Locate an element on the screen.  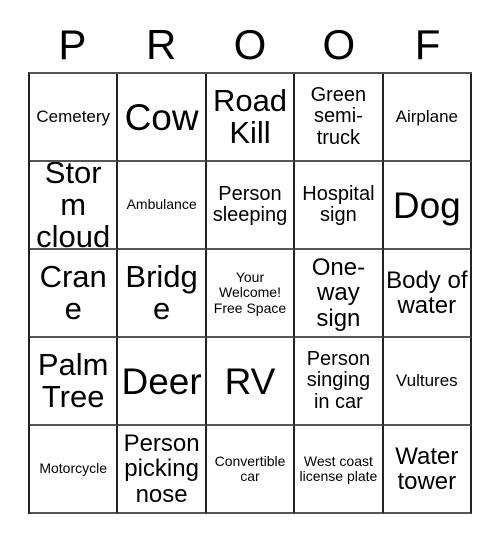
bingo-cell: Cemetery is located at coordinates (74, 118).